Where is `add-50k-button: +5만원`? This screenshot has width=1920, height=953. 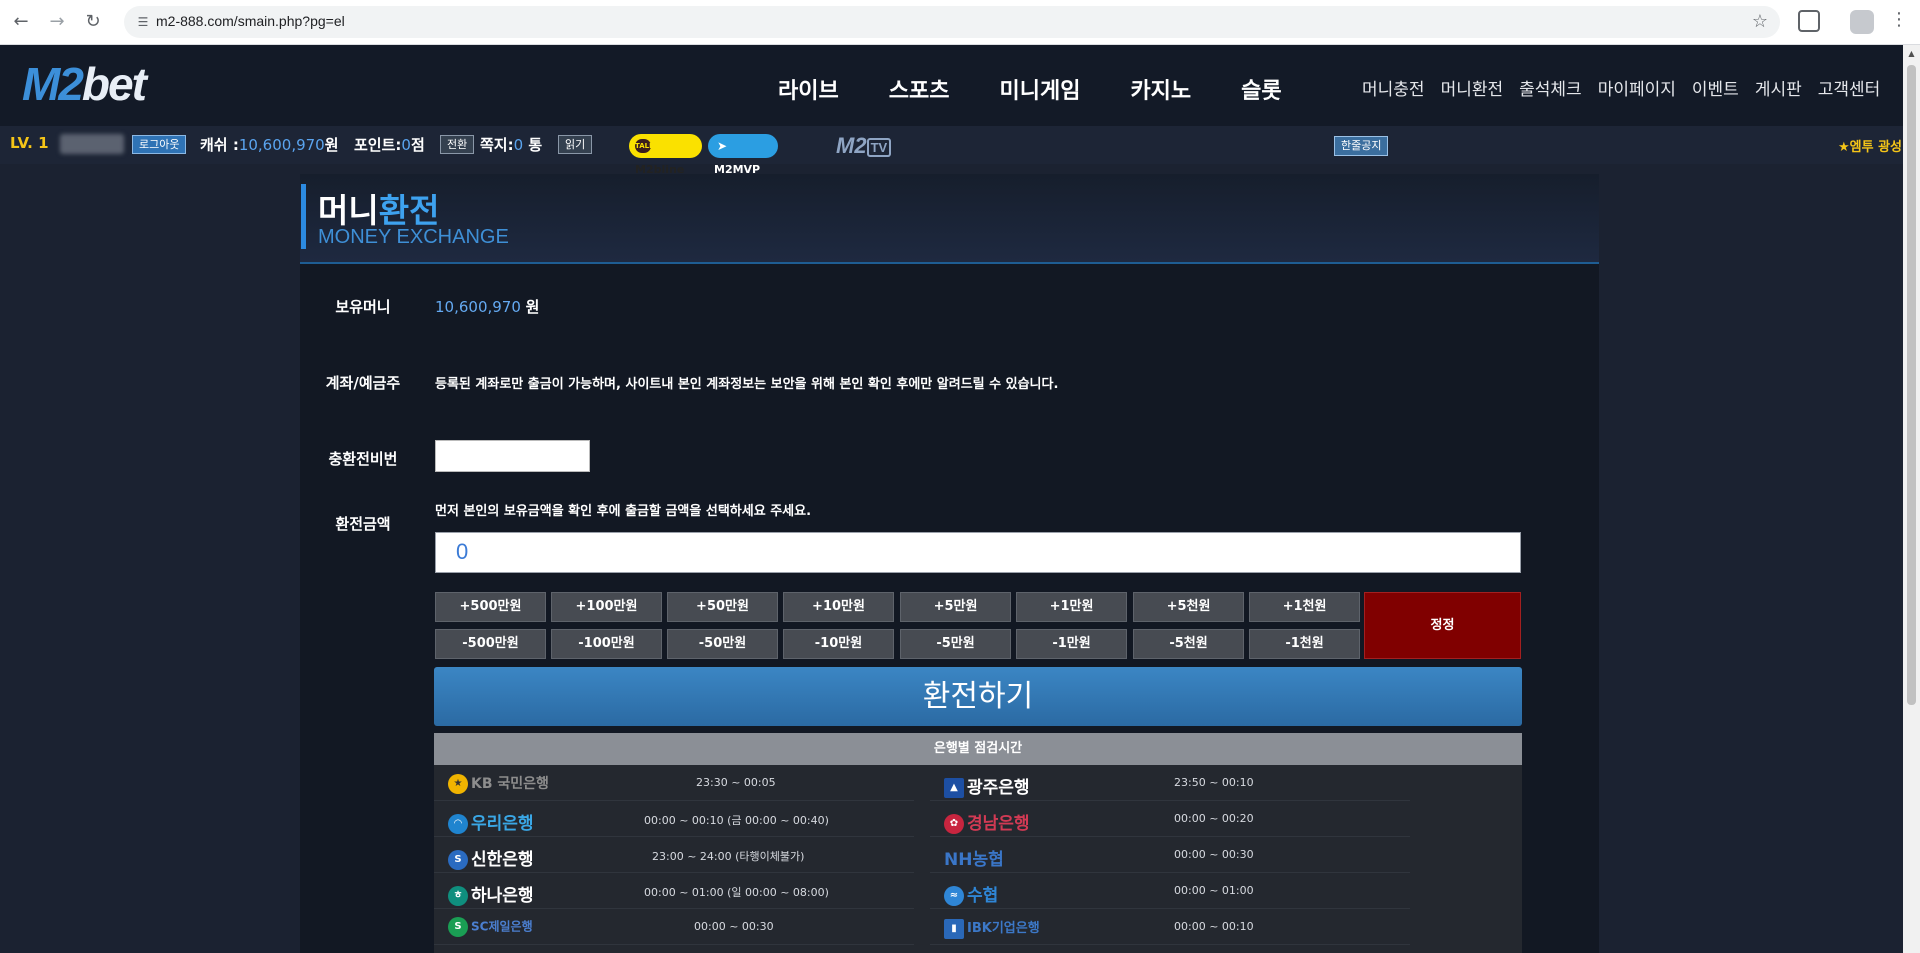
add-50k-button: +5만원 is located at coordinates (955, 607).